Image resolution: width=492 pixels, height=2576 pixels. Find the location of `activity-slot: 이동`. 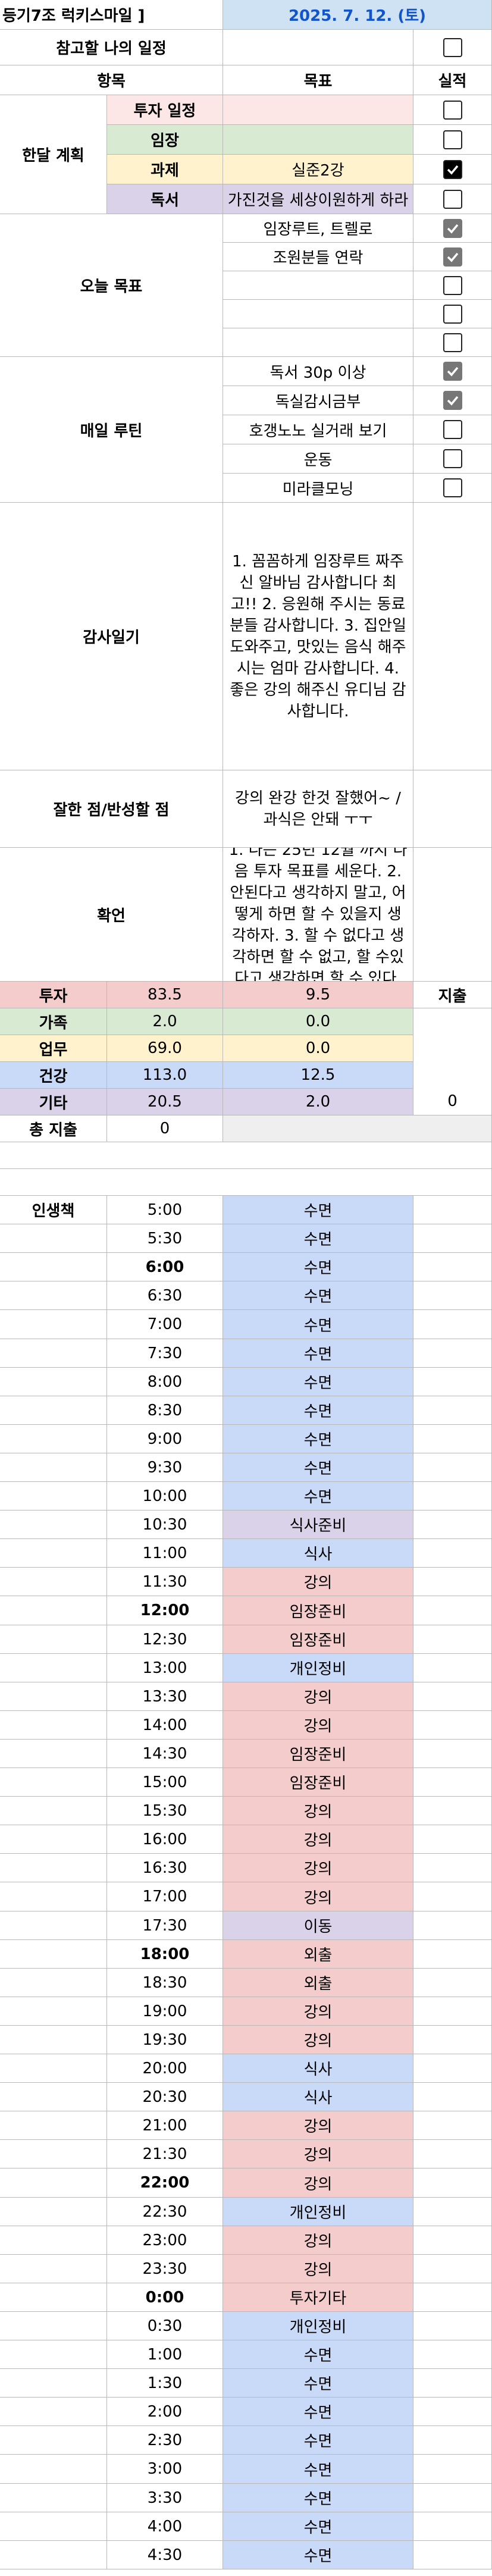

activity-slot: 이동 is located at coordinates (318, 1926).